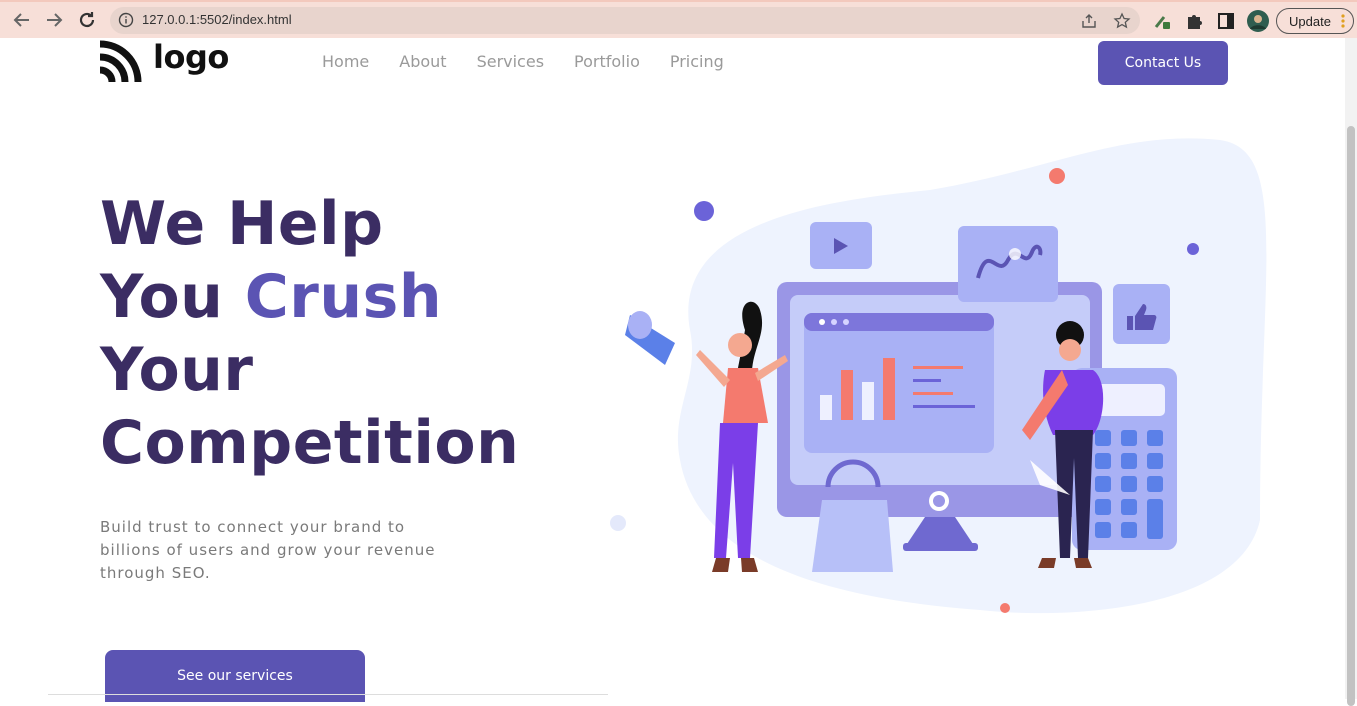 Image resolution: width=1357 pixels, height=706 pixels. Describe the element at coordinates (22, 20) in the screenshot. I see `back-arrow-icon` at that location.